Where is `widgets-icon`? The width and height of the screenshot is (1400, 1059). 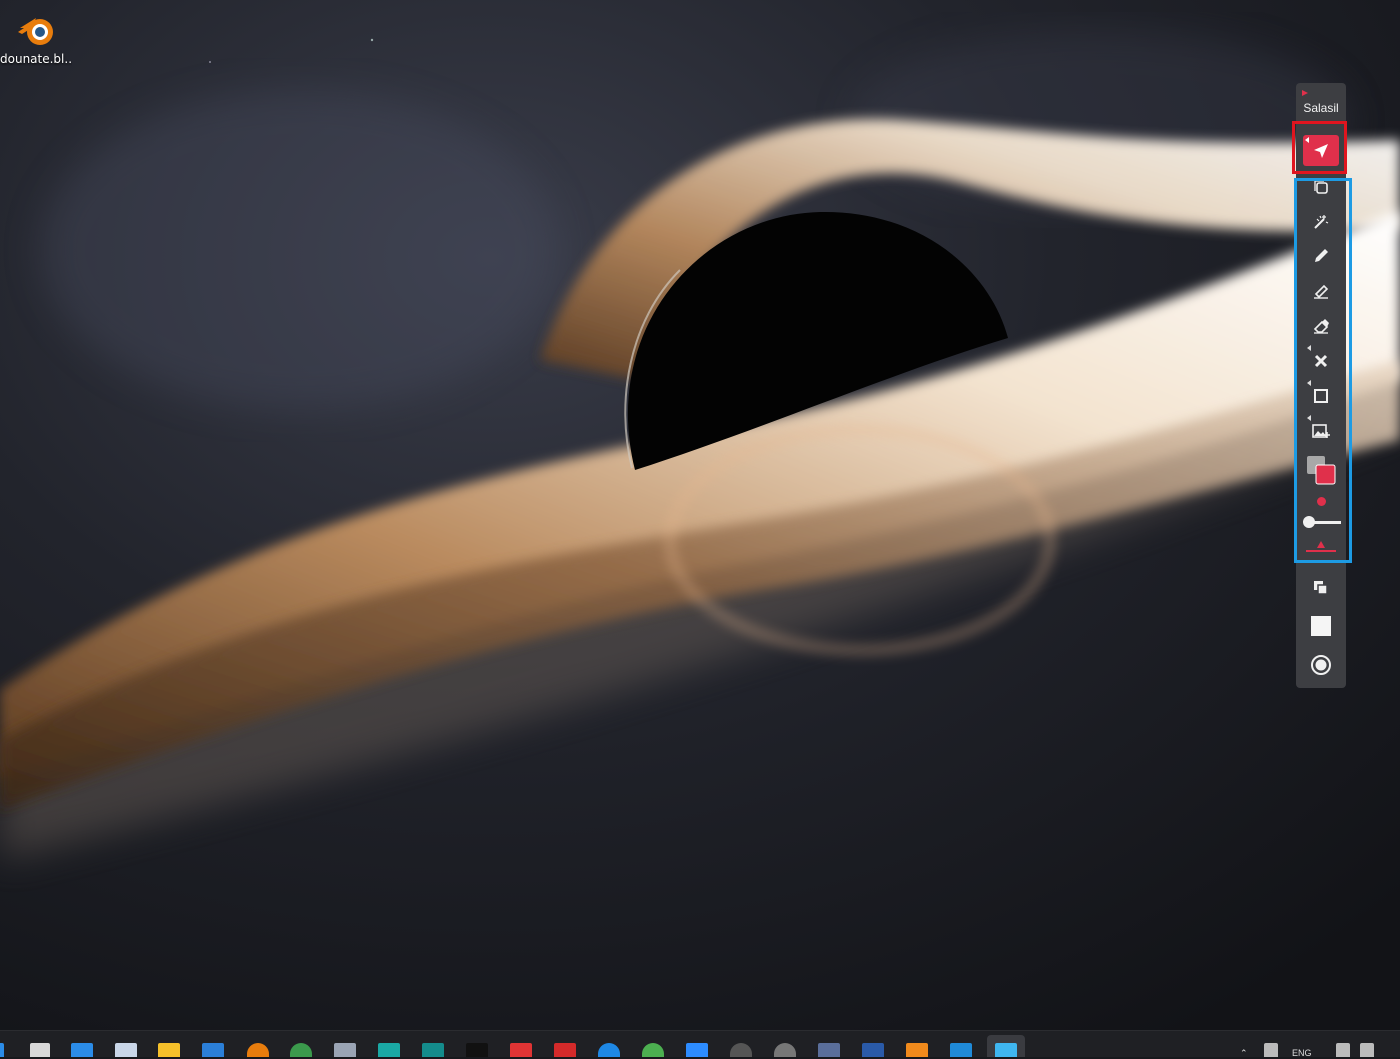 widgets-icon is located at coordinates (82, 1050).